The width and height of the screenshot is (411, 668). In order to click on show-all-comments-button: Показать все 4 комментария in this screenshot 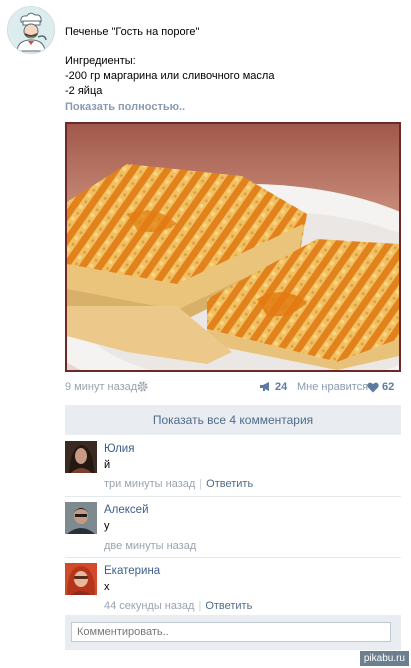, I will do `click(233, 420)`.